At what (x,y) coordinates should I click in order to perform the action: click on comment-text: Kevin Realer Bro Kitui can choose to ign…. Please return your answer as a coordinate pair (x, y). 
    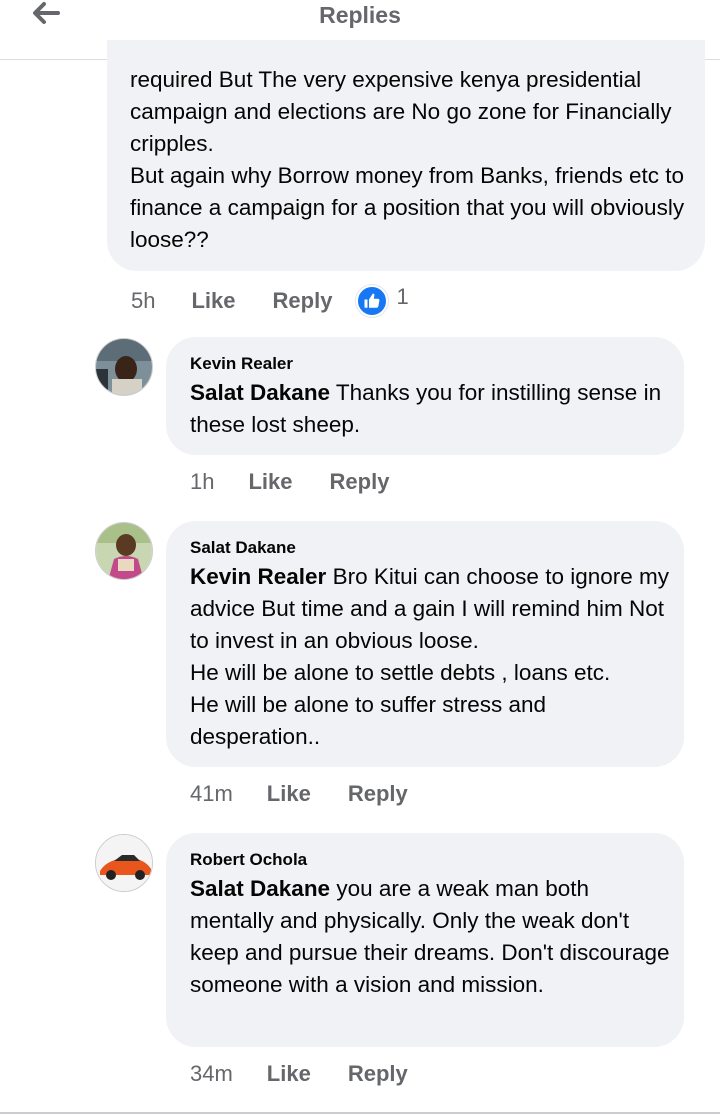
    Looking at the image, I should click on (430, 657).